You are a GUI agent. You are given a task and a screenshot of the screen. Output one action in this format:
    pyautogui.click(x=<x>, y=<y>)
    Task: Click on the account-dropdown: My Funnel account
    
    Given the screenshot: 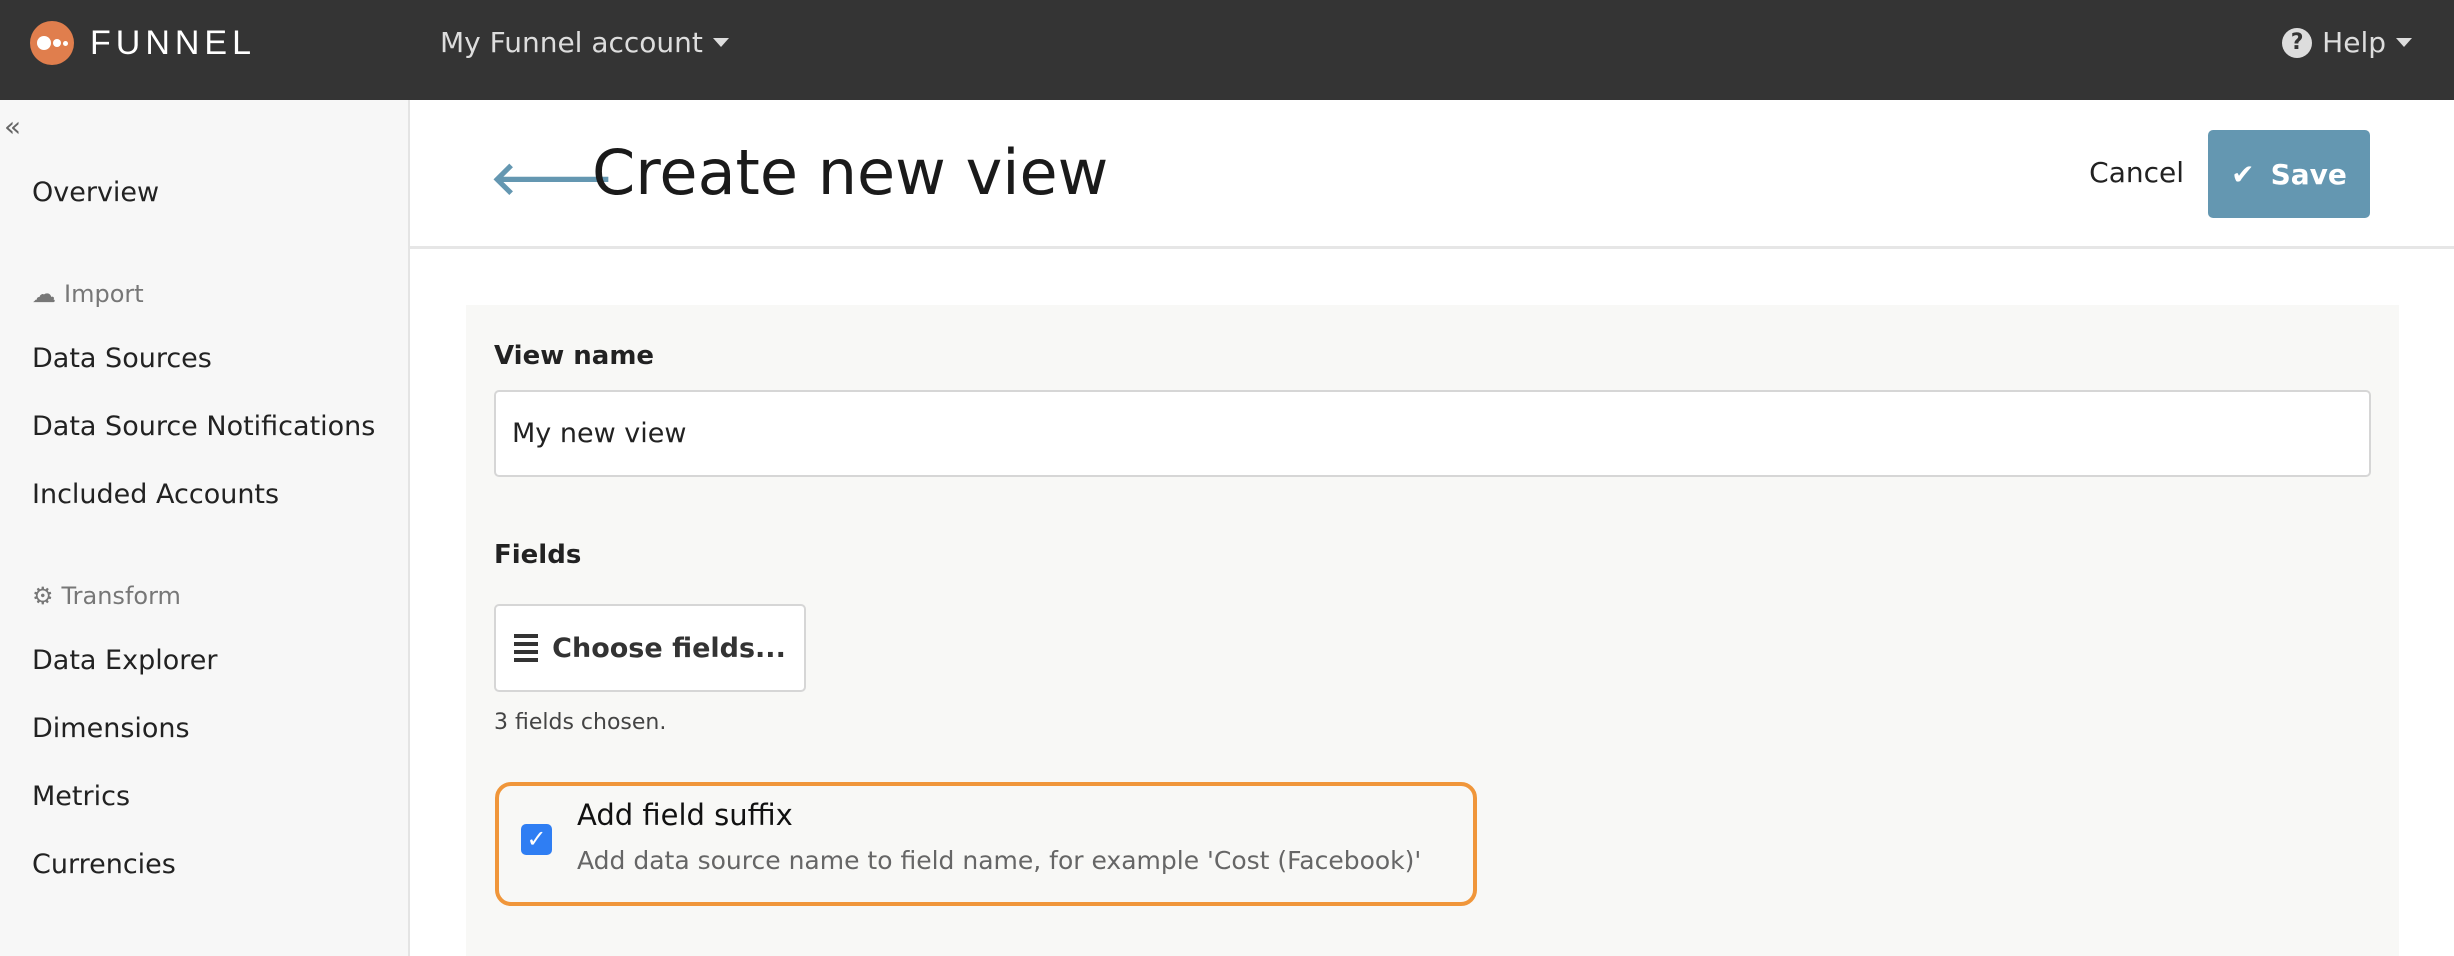 What is the action you would take?
    pyautogui.click(x=584, y=42)
    